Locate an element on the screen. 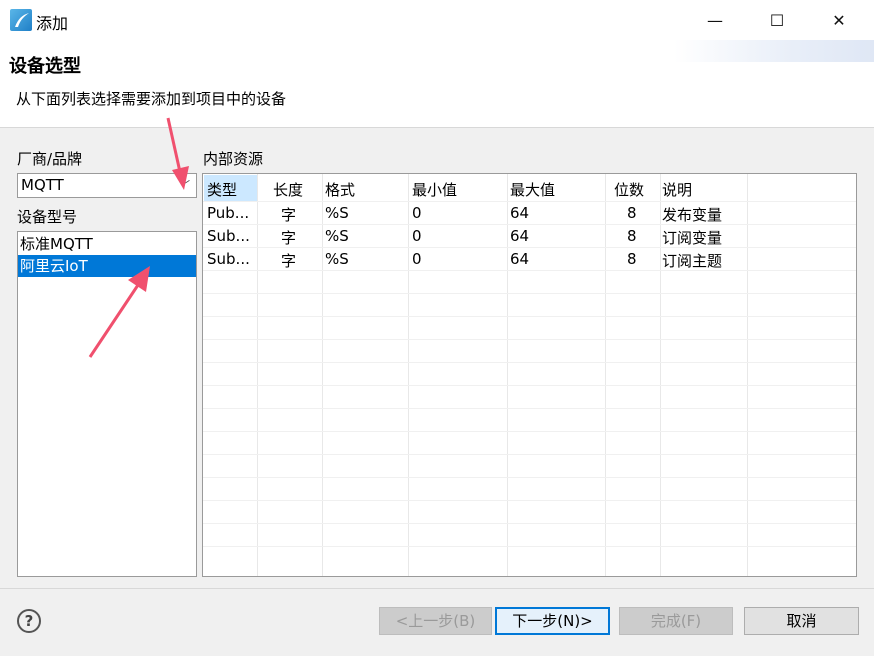 The width and height of the screenshot is (874, 656). cell-desc: 订阅变量 is located at coordinates (692, 237).